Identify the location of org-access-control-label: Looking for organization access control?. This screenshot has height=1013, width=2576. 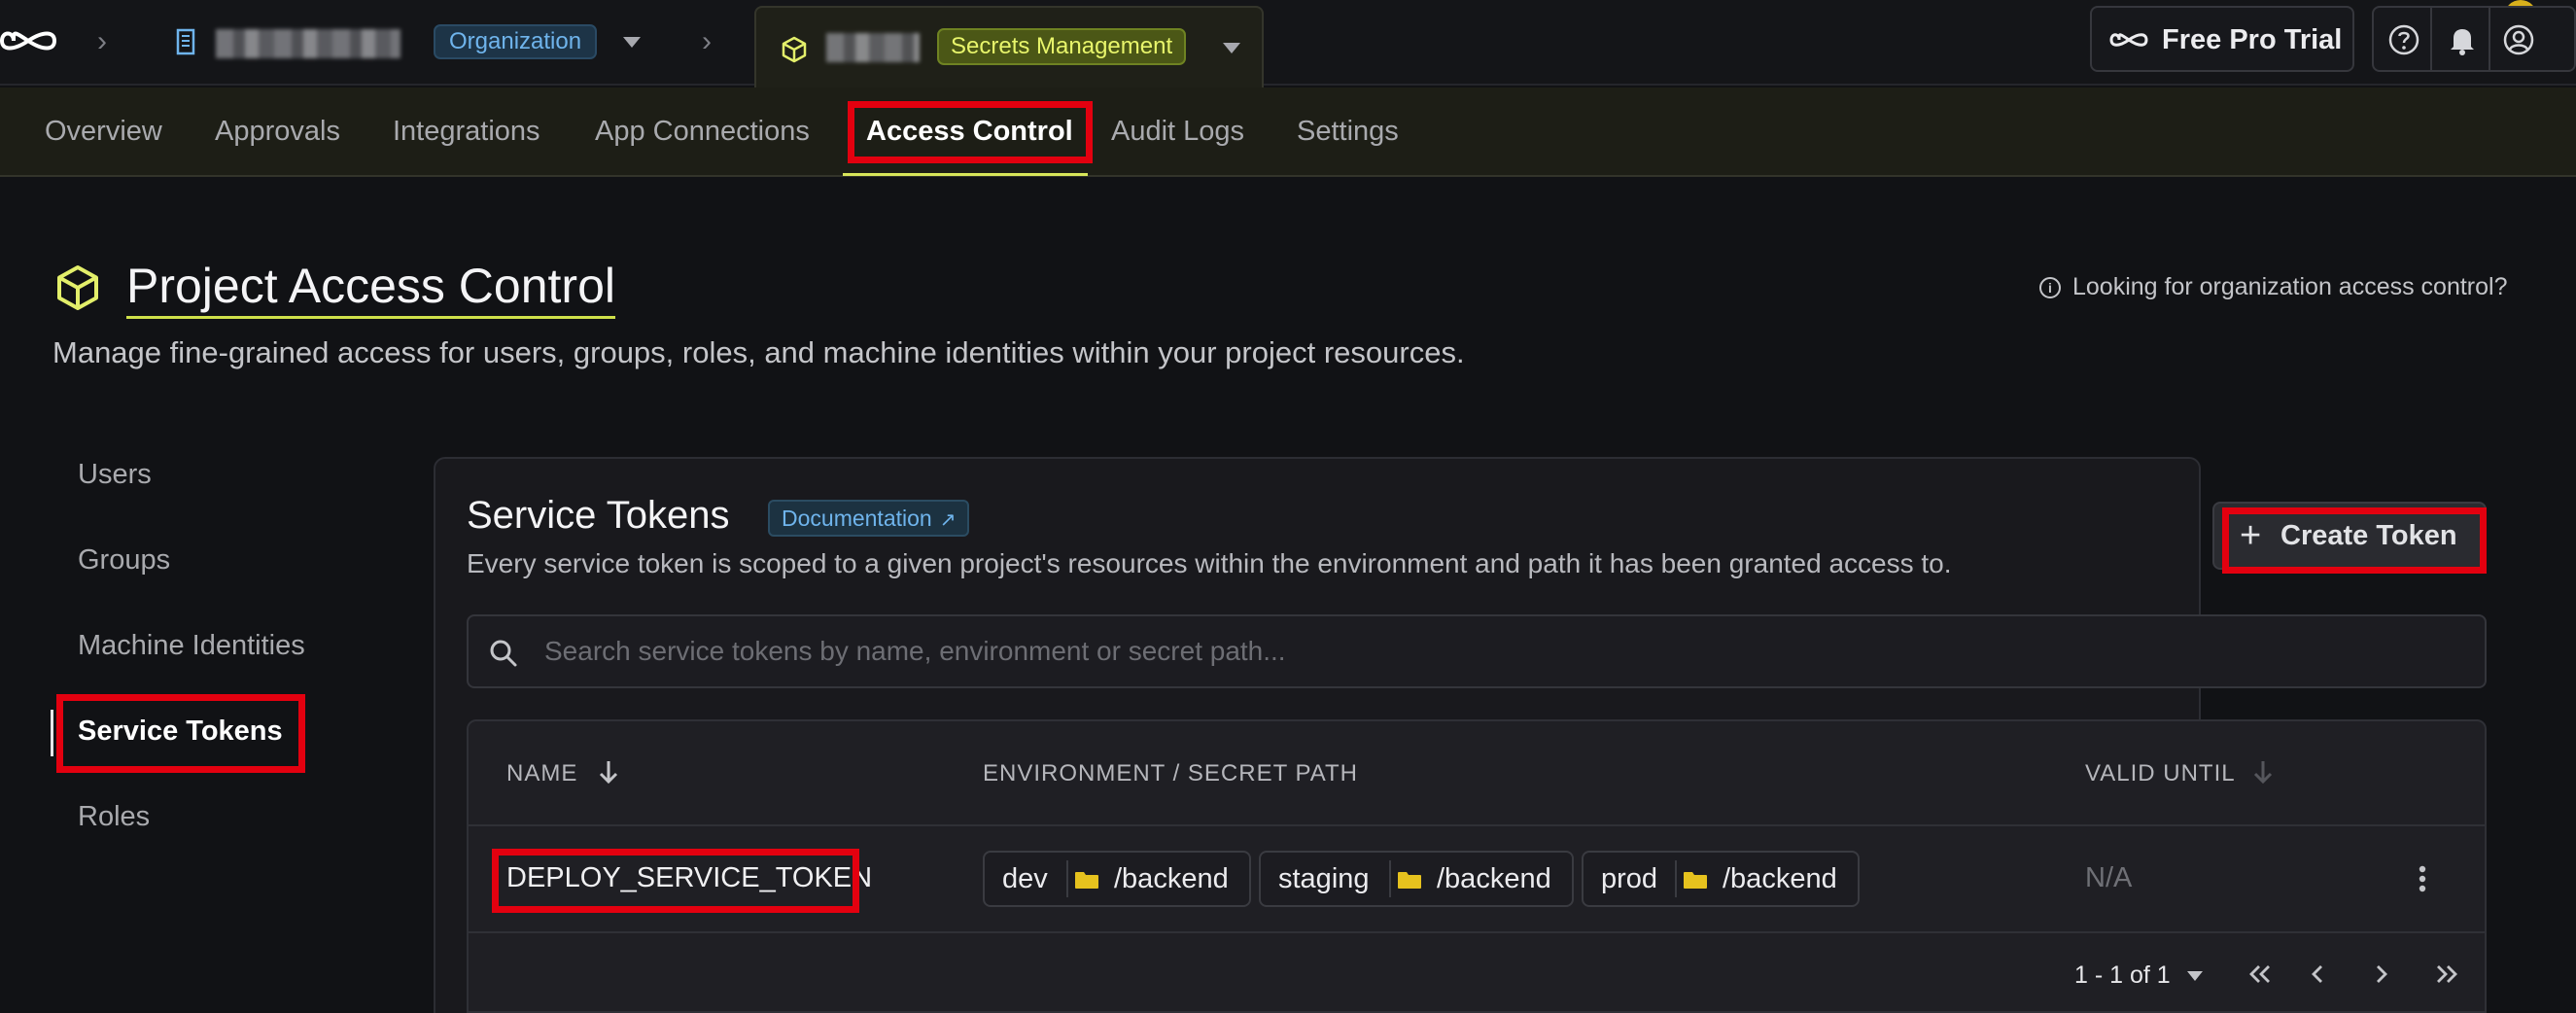
(2290, 286).